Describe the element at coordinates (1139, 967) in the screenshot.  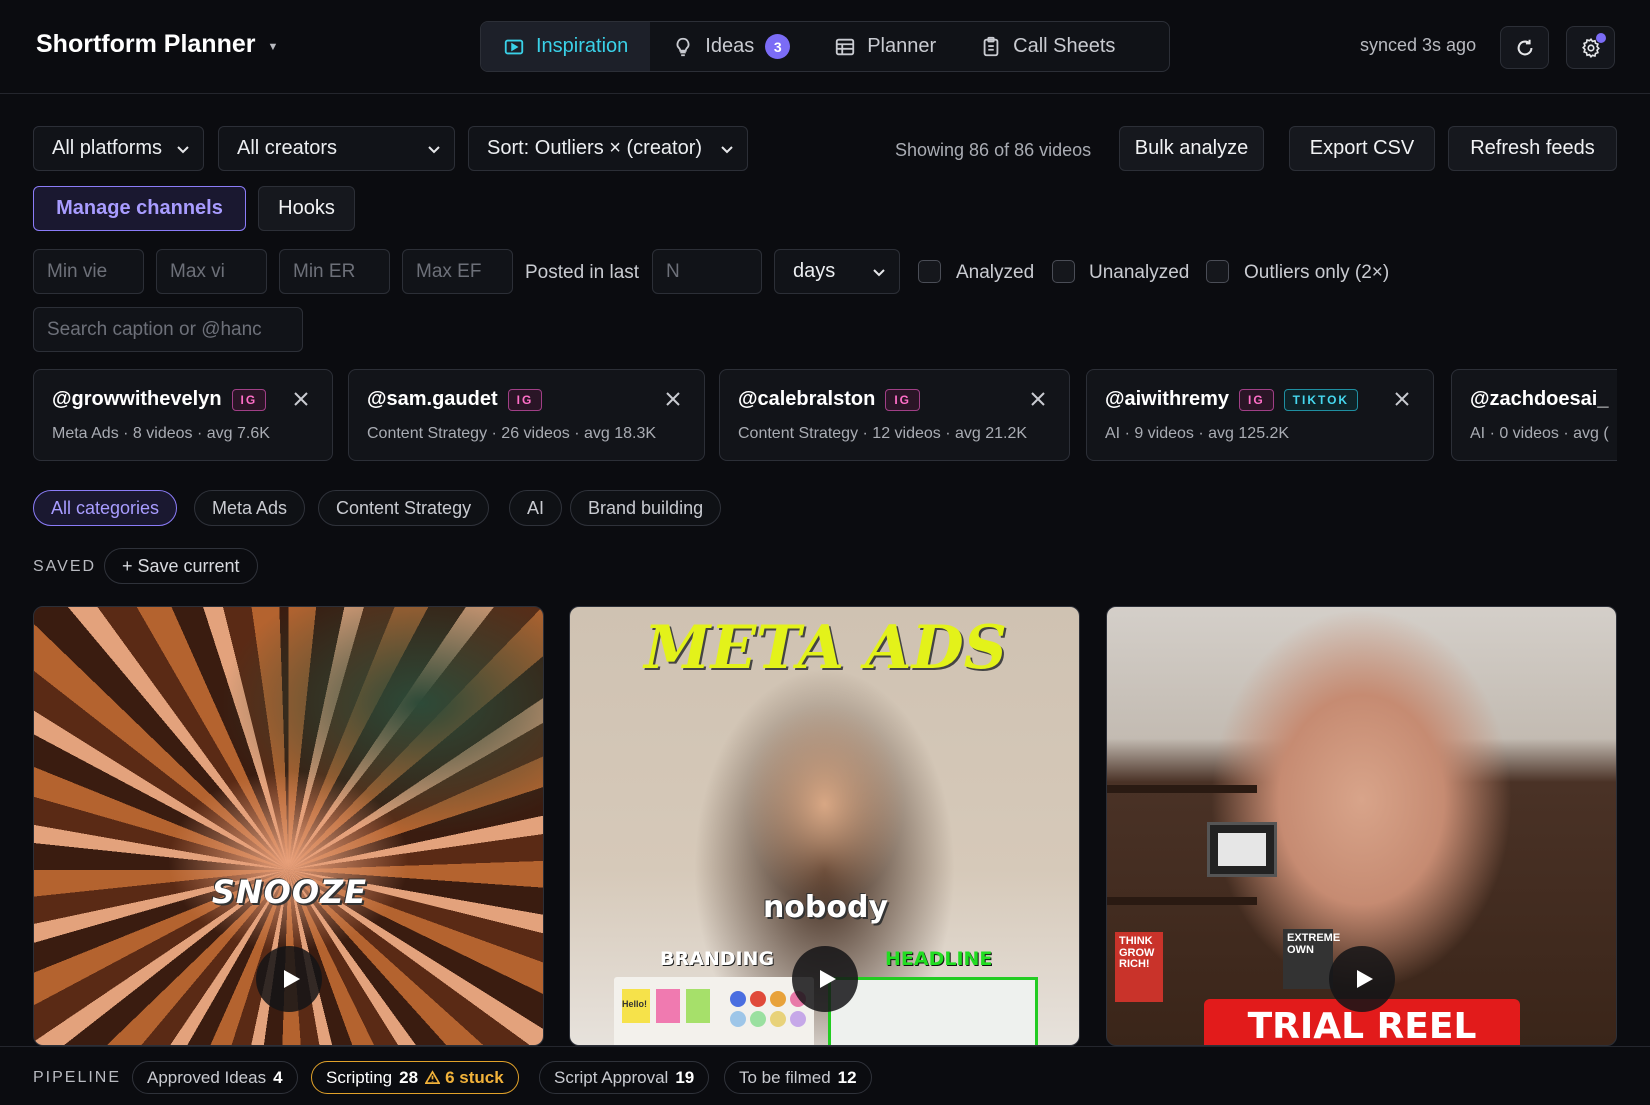
I see `book: THINK GROW RICH!` at that location.